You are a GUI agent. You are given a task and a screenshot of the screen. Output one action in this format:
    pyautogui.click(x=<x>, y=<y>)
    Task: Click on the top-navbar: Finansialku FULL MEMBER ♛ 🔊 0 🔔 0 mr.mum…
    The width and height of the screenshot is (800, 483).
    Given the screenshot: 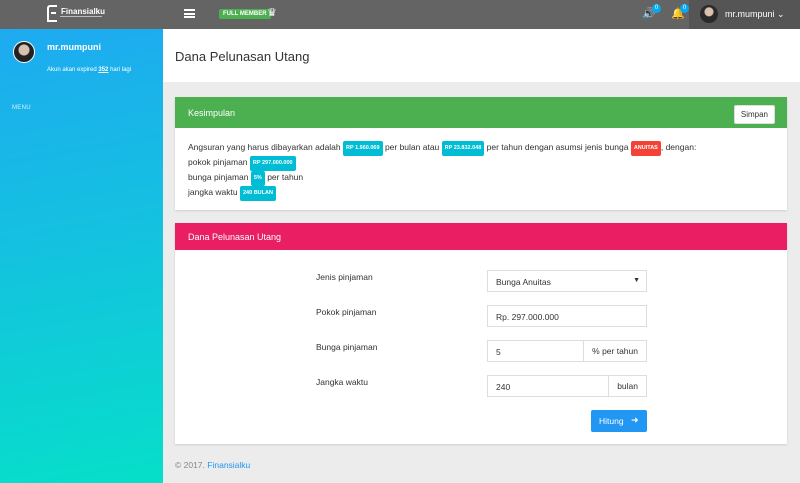 What is the action you would take?
    pyautogui.click(x=400, y=14)
    